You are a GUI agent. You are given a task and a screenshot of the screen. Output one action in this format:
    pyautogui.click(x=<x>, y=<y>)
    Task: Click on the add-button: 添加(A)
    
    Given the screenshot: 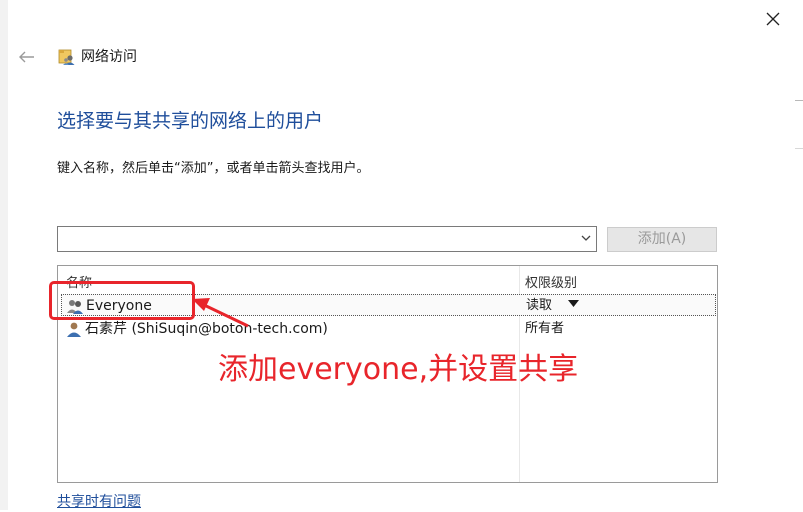 What is the action you would take?
    pyautogui.click(x=662, y=239)
    